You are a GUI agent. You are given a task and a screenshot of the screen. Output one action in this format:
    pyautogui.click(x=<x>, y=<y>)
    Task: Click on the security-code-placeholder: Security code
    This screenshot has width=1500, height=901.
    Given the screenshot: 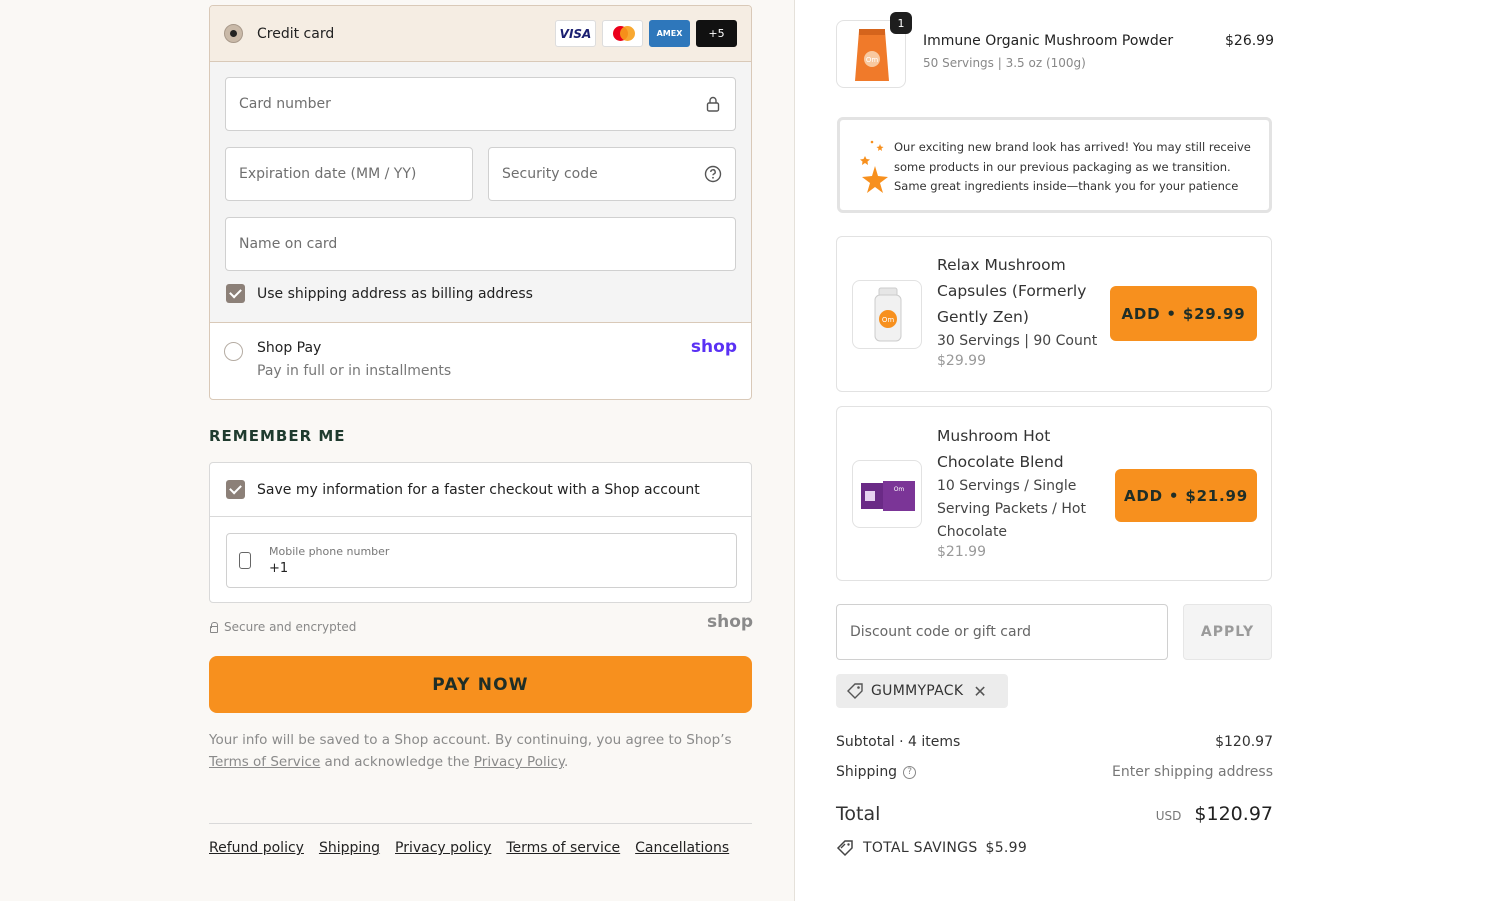 What is the action you would take?
    pyautogui.click(x=550, y=174)
    